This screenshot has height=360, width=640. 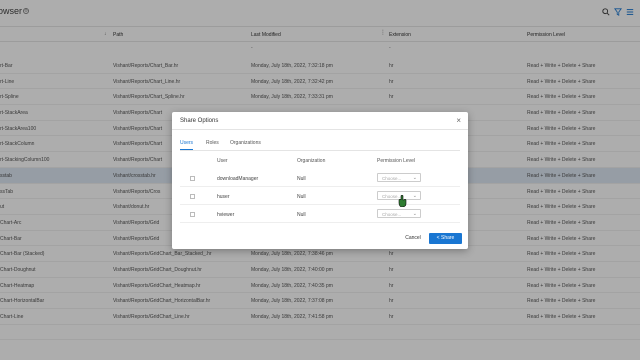 I want to click on user-row: downloadManager Null Choose... ⌄, so click(x=320, y=178).